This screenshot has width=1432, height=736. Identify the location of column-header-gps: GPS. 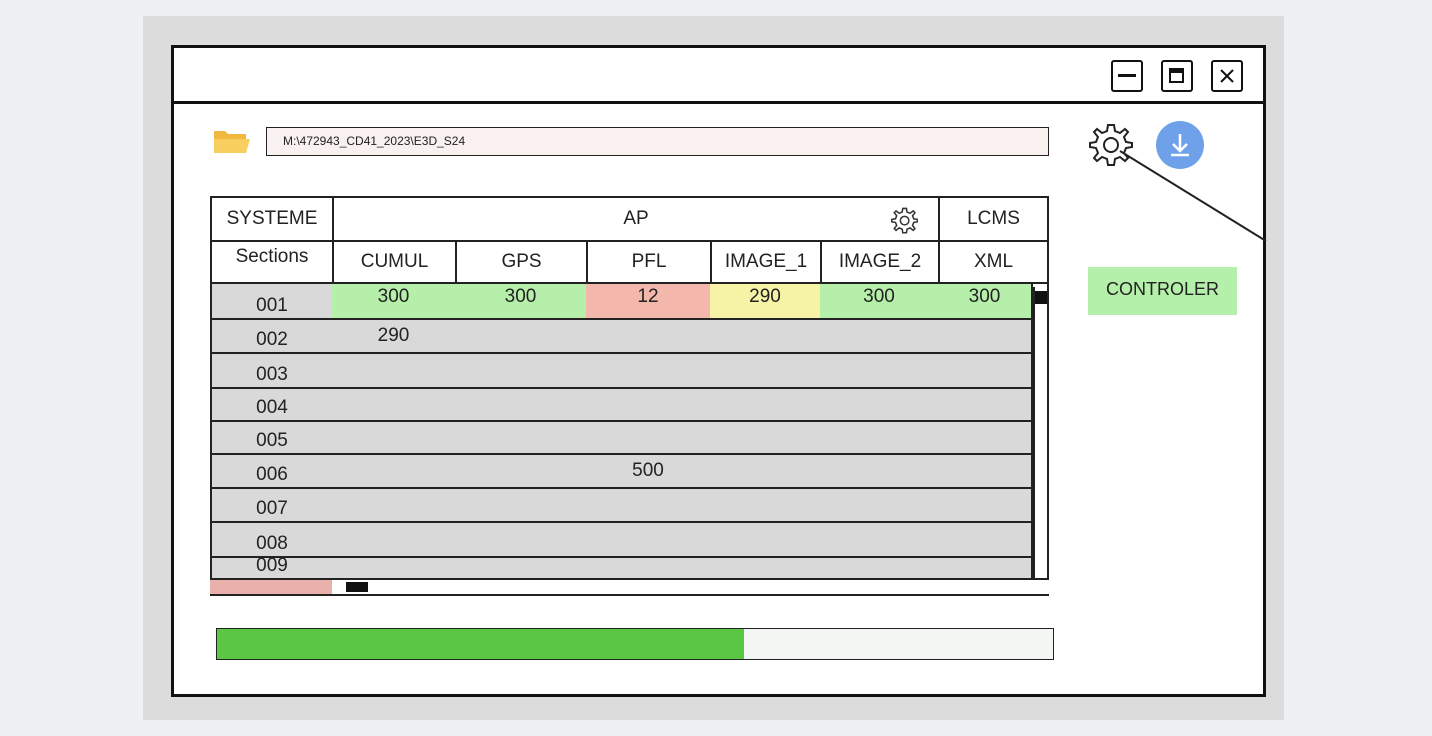
(521, 262).